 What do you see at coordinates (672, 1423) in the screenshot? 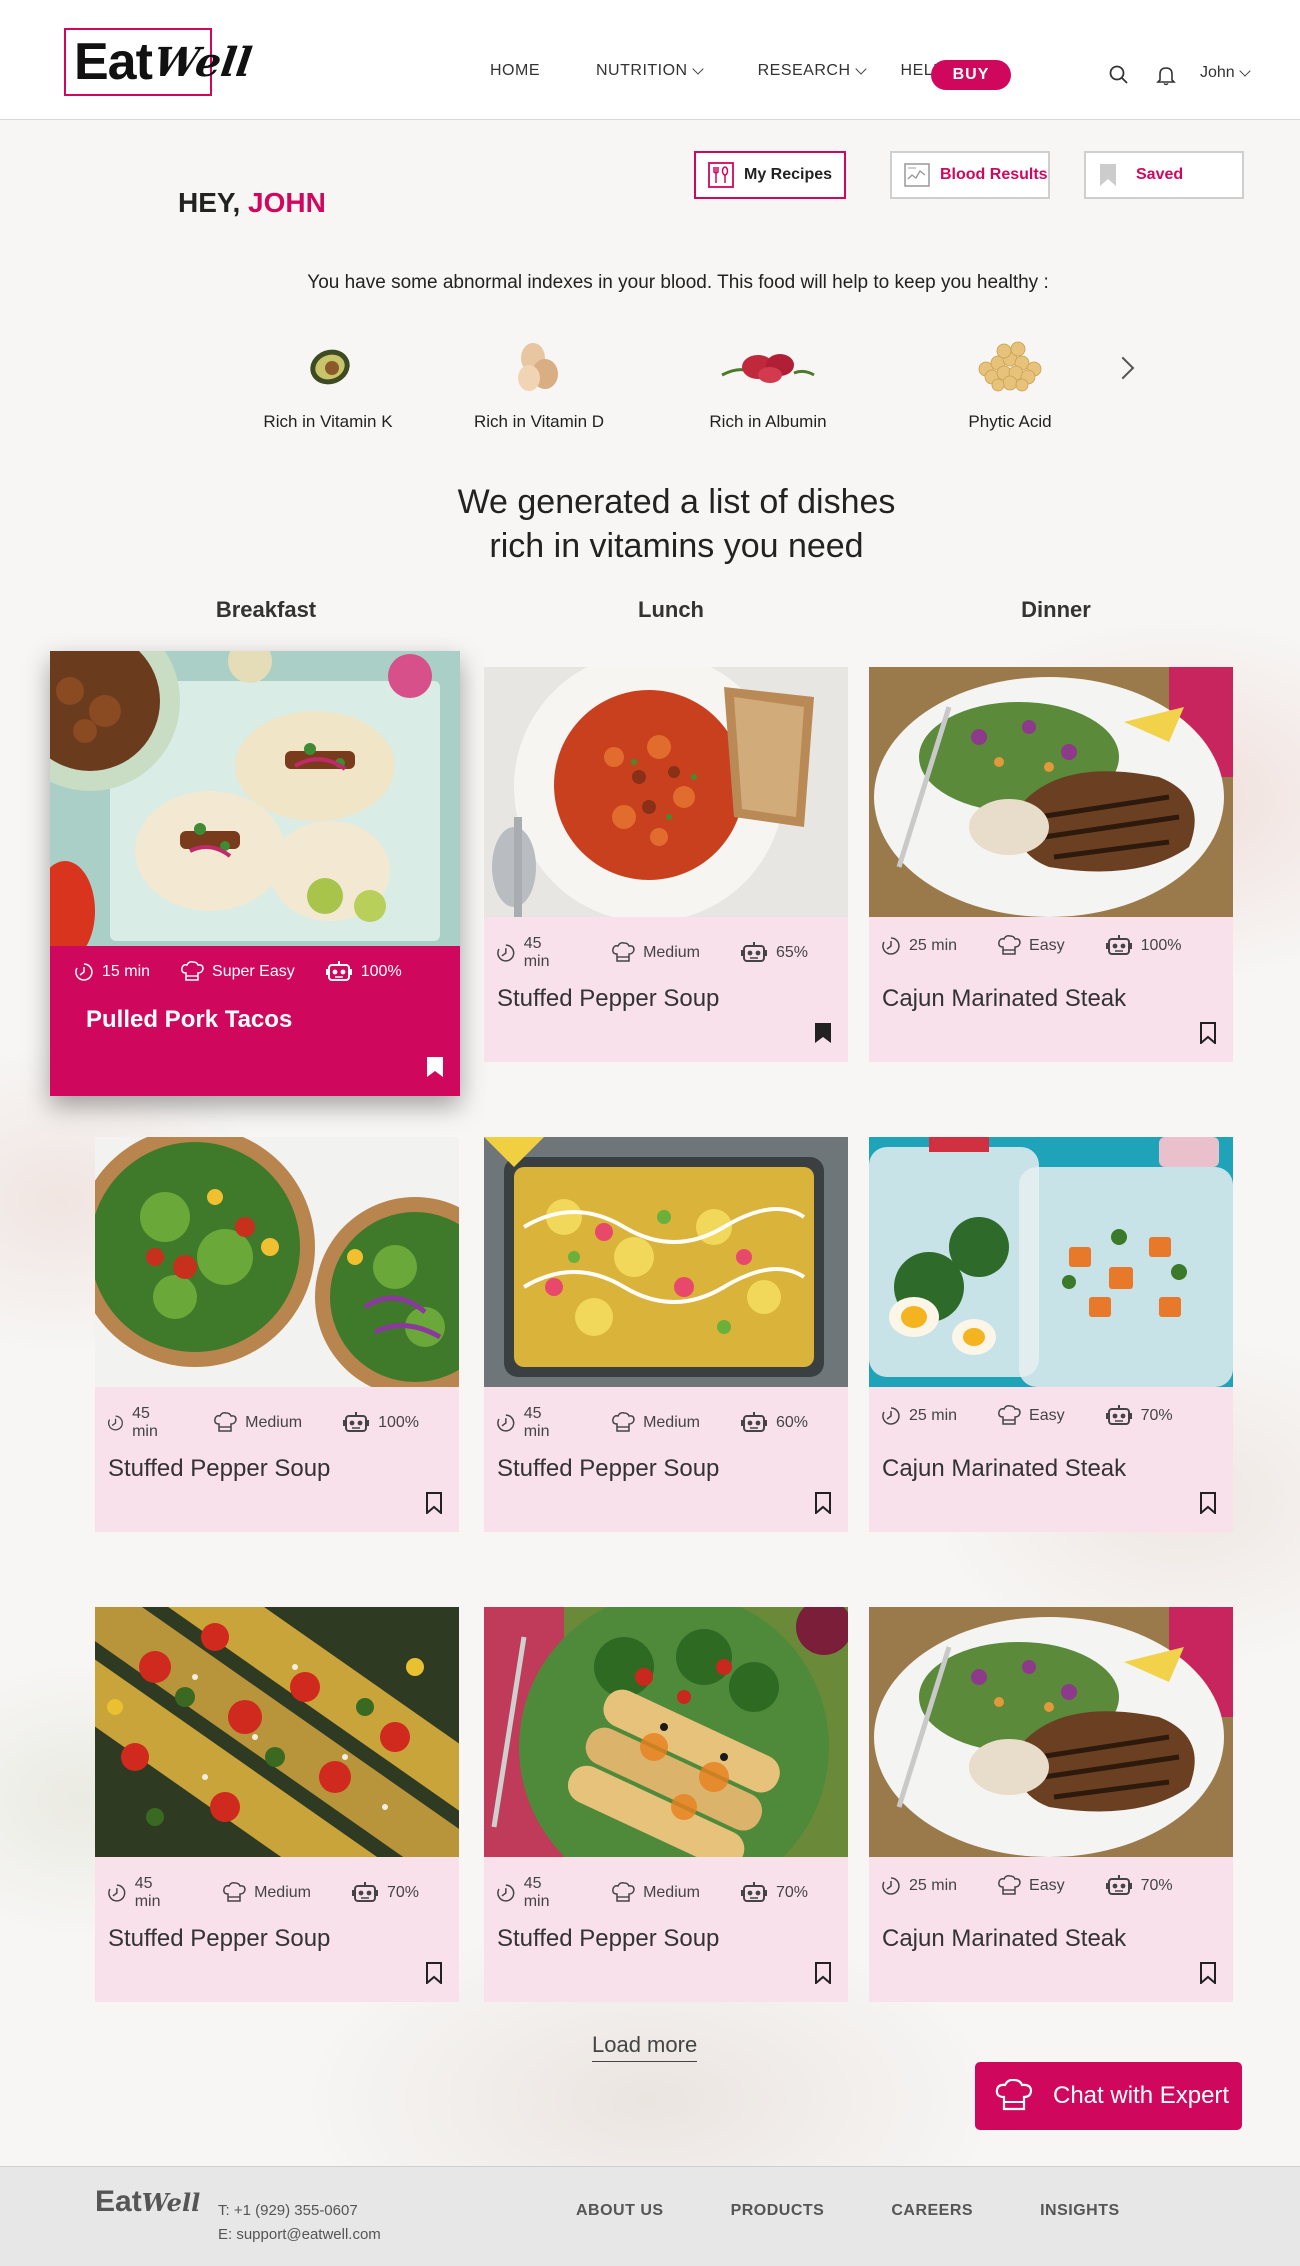
I see `recipe-meta: 45 min Medium 60%` at bounding box center [672, 1423].